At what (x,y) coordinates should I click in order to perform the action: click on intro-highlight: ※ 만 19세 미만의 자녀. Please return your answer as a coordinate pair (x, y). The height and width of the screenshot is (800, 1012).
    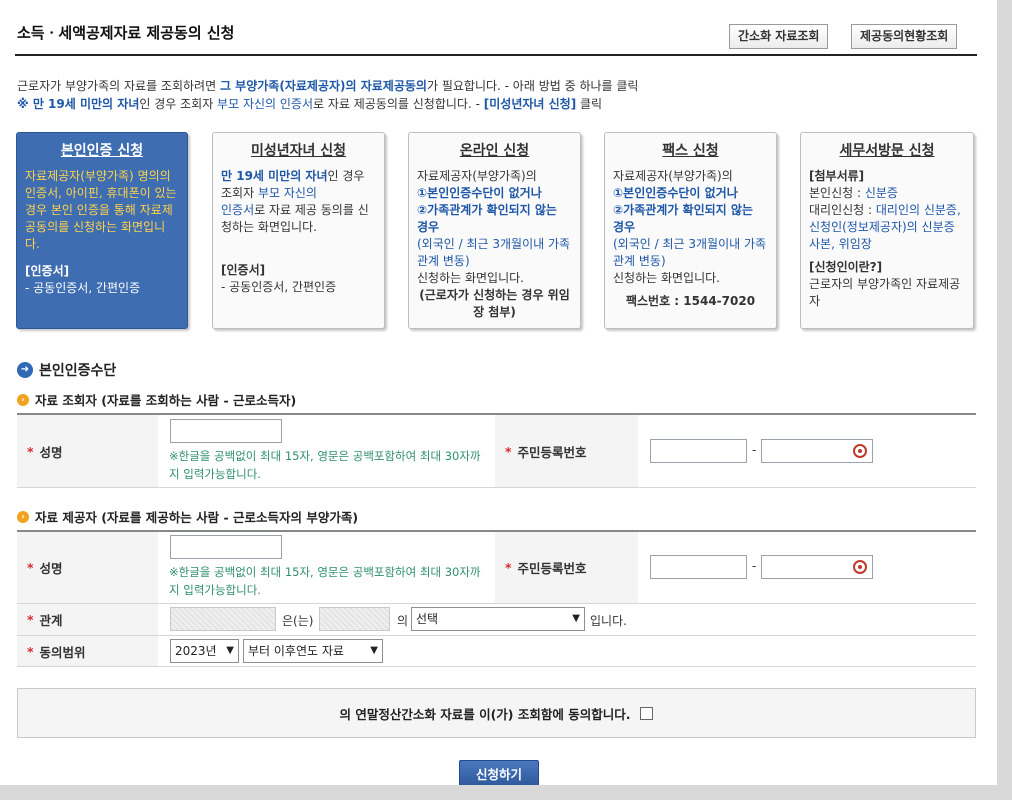
    Looking at the image, I should click on (78, 104).